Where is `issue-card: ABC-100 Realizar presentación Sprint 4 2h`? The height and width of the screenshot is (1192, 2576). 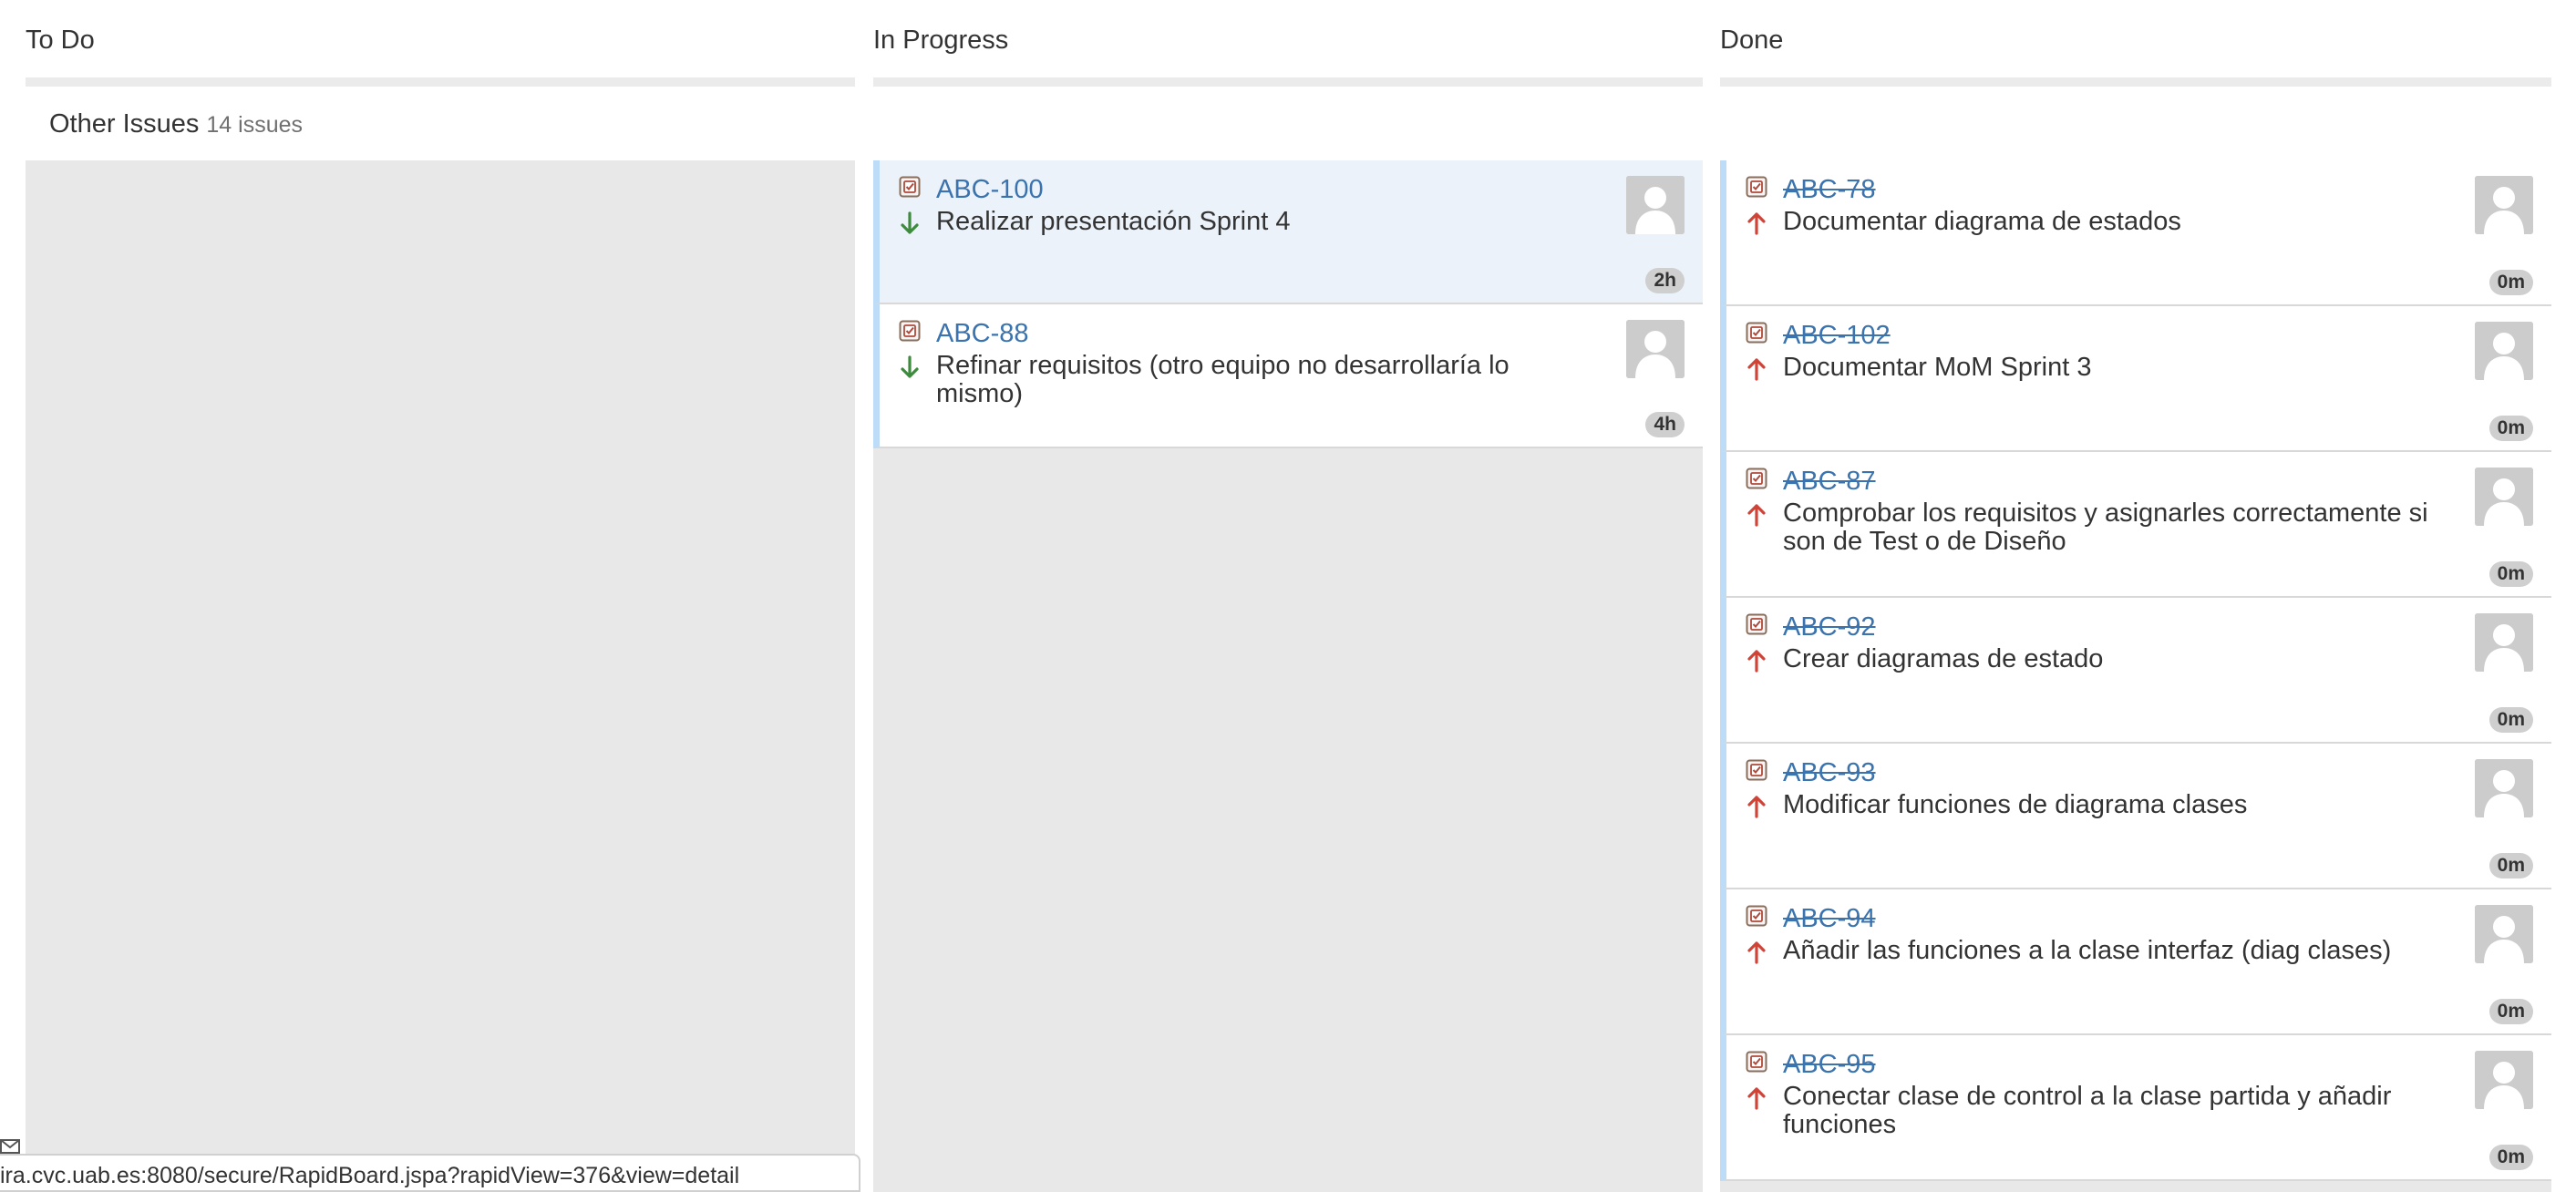
issue-card: ABC-100 Realizar presentación Sprint 4 2h is located at coordinates (1288, 232).